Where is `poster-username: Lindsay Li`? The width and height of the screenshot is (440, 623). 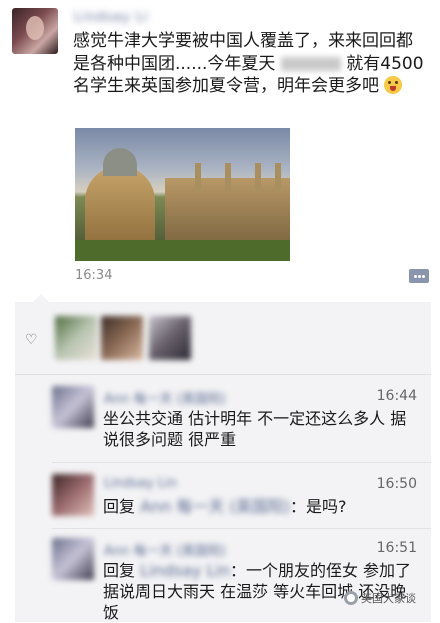
poster-username: Lindsay Li is located at coordinates (111, 17).